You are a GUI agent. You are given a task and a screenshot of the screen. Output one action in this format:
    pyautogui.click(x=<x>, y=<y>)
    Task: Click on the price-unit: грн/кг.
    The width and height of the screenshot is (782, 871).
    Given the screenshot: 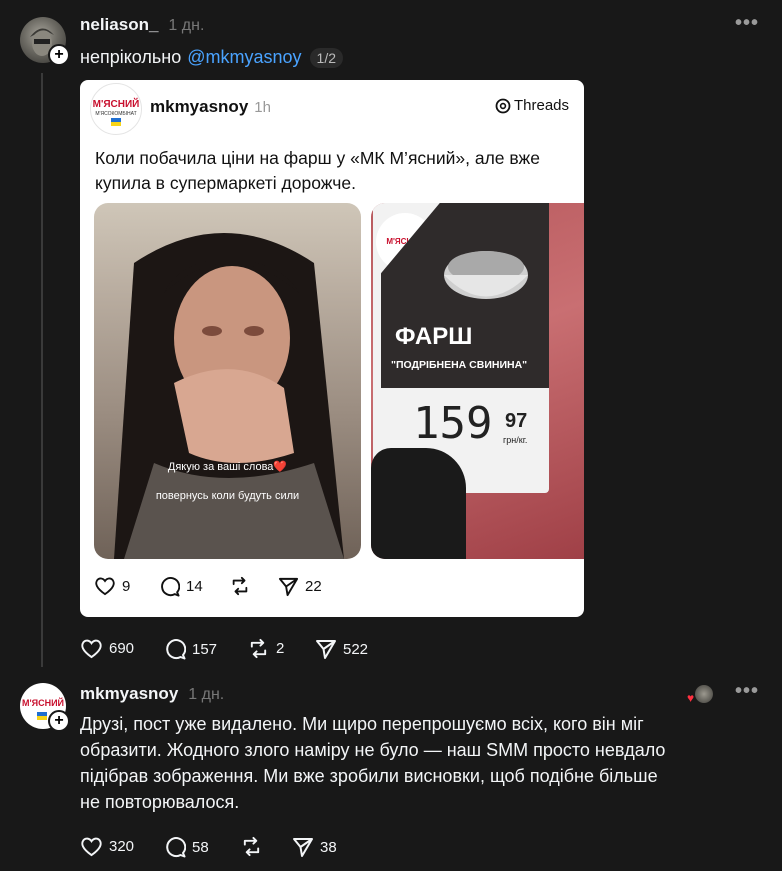 What is the action you would take?
    pyautogui.click(x=515, y=440)
    